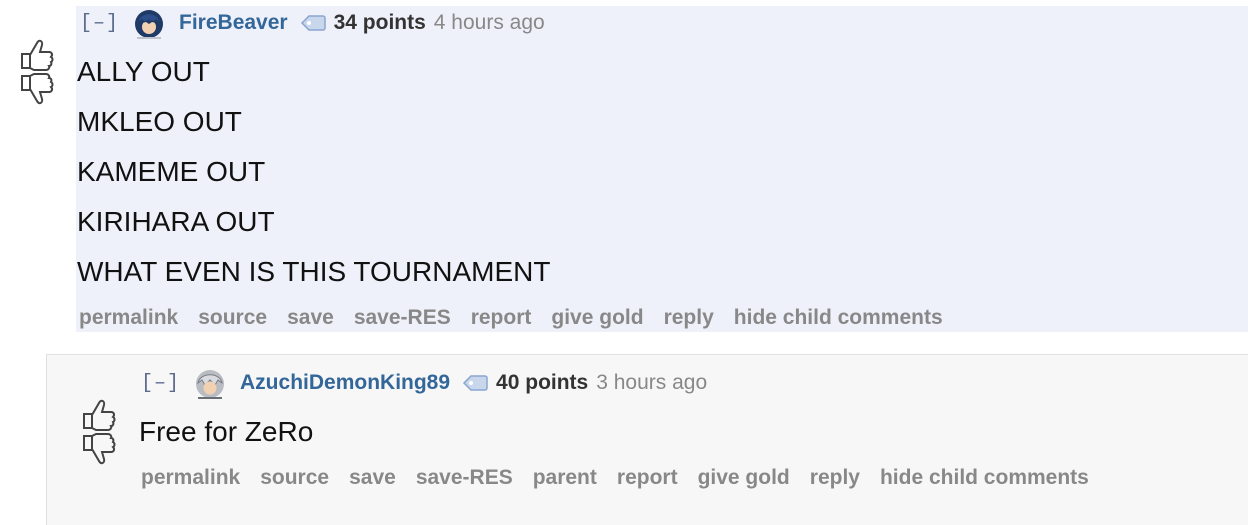 The width and height of the screenshot is (1248, 525). Describe the element at coordinates (233, 23) in the screenshot. I see `author-link: FireBeaver` at that location.